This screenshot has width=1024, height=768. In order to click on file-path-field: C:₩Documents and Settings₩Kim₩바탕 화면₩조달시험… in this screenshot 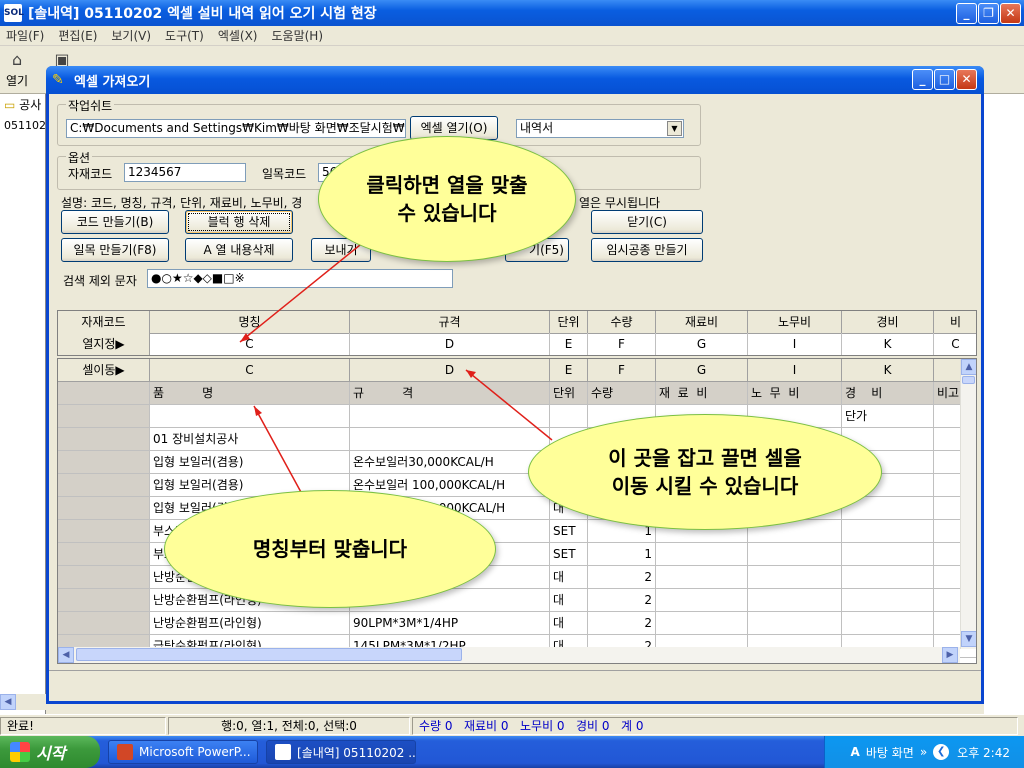, I will do `click(236, 128)`.